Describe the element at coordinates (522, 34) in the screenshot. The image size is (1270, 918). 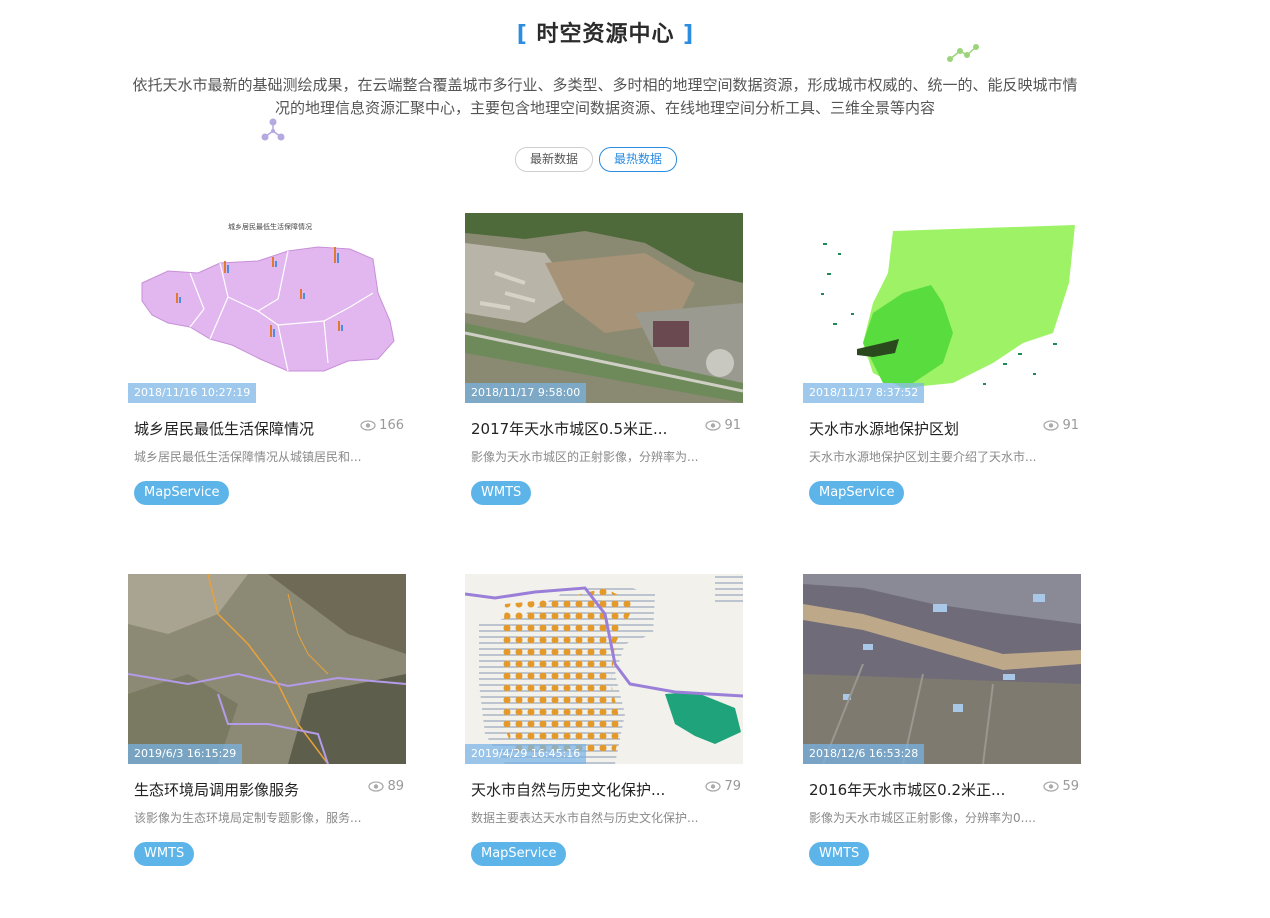
I see `title-bracket-left: [` at that location.